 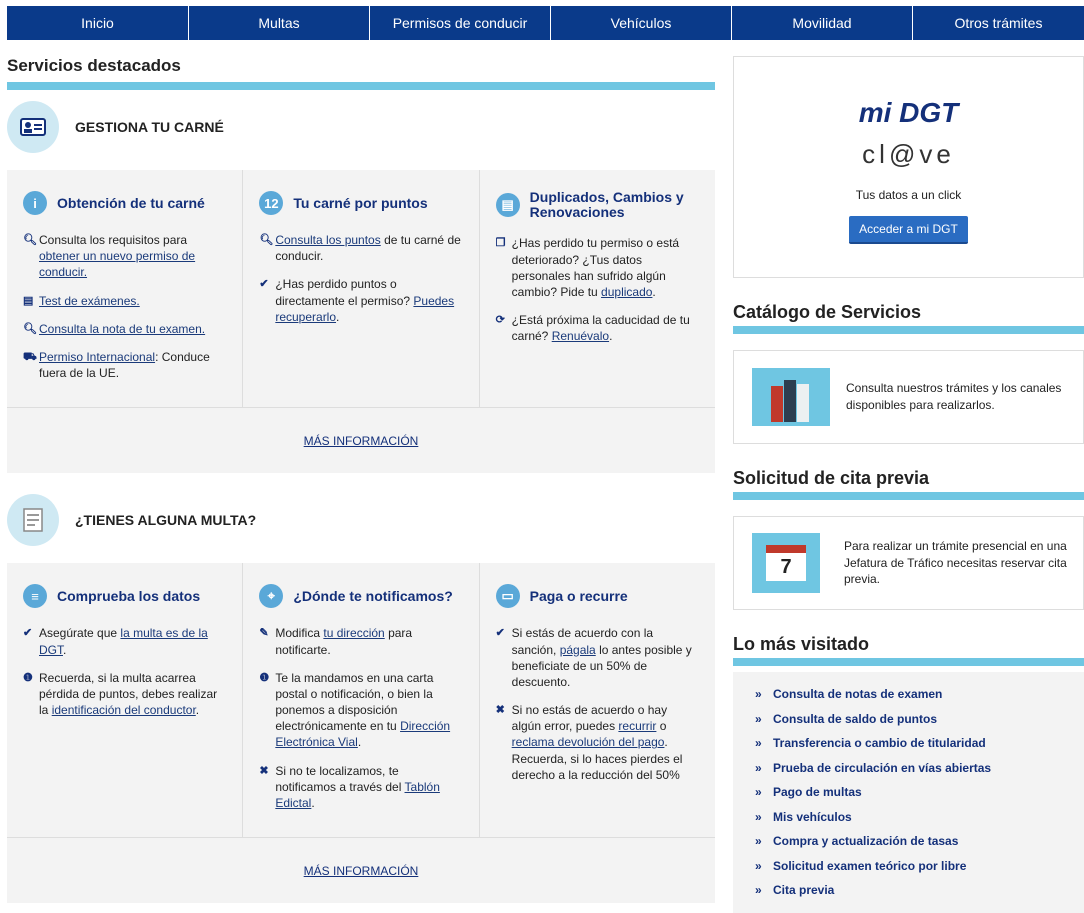 I want to click on link-direccion: tu dirección, so click(x=353, y=633).